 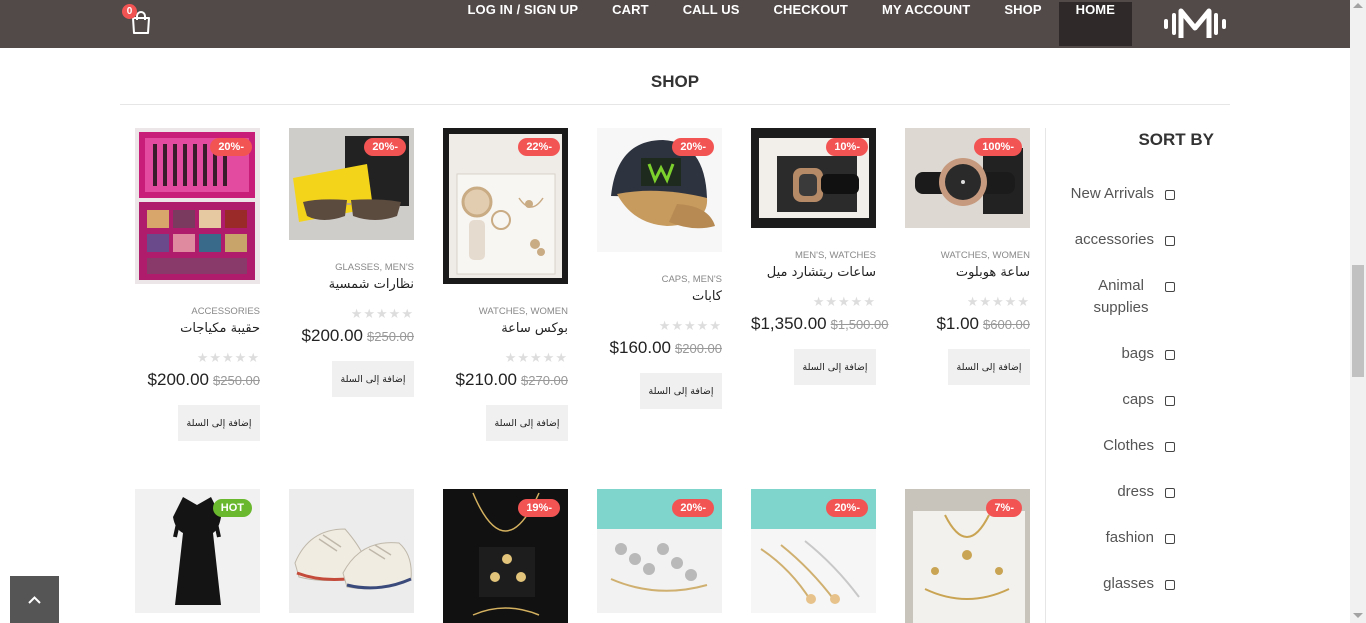 I want to click on filter-animal-supplies: Animal supplies, so click(x=1117, y=297).